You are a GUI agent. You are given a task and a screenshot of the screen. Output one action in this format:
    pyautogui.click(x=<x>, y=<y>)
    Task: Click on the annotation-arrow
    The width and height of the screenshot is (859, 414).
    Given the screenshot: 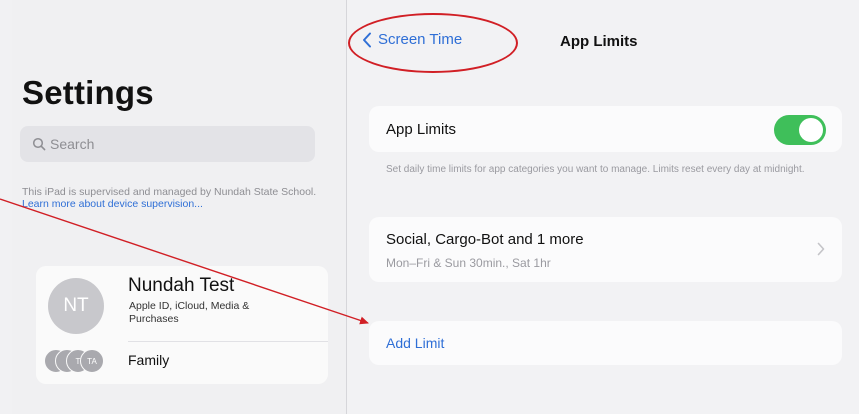 What is the action you would take?
    pyautogui.click(x=184, y=261)
    